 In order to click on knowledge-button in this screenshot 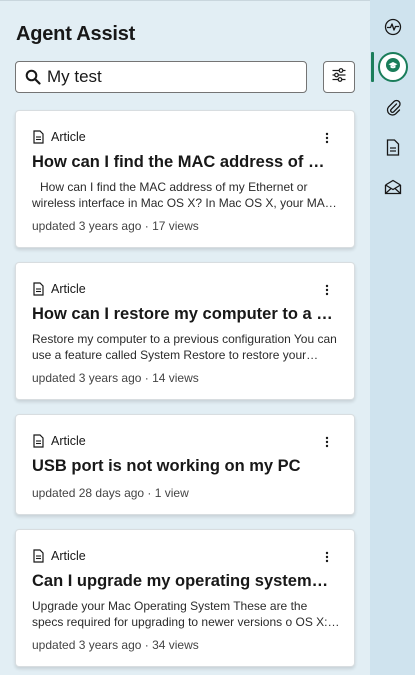, I will do `click(393, 67)`.